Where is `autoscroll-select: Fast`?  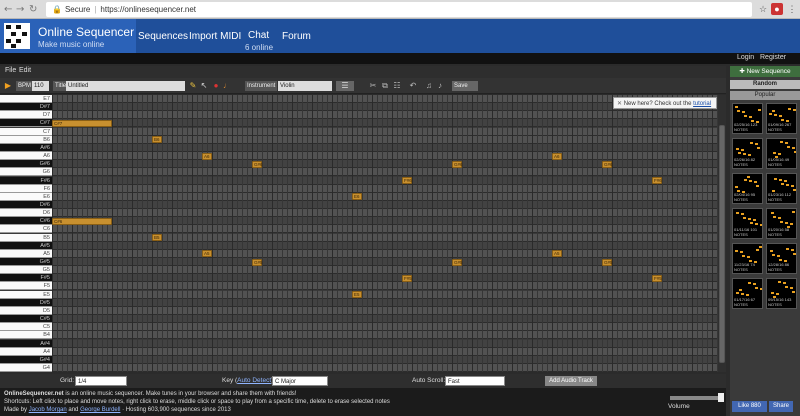 autoscroll-select: Fast is located at coordinates (475, 381).